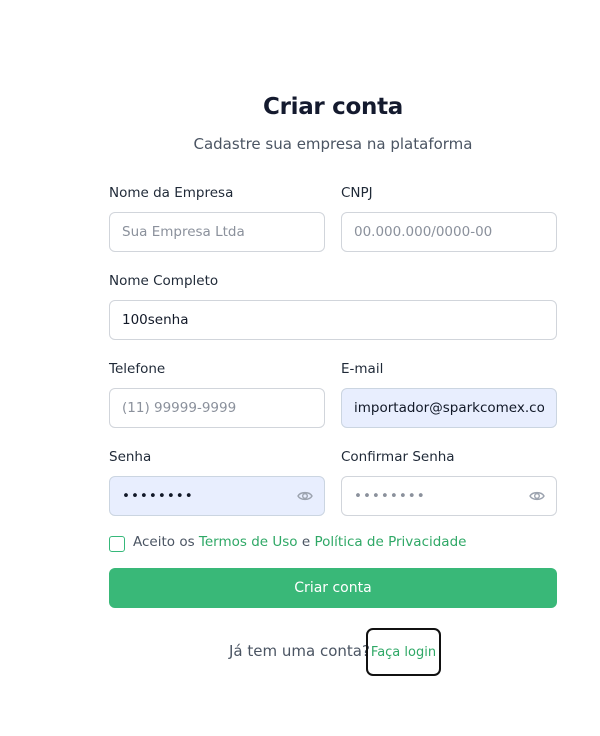  Describe the element at coordinates (333, 144) in the screenshot. I see `page-subtitle: Cadastre sua empresa na plataforma` at that location.